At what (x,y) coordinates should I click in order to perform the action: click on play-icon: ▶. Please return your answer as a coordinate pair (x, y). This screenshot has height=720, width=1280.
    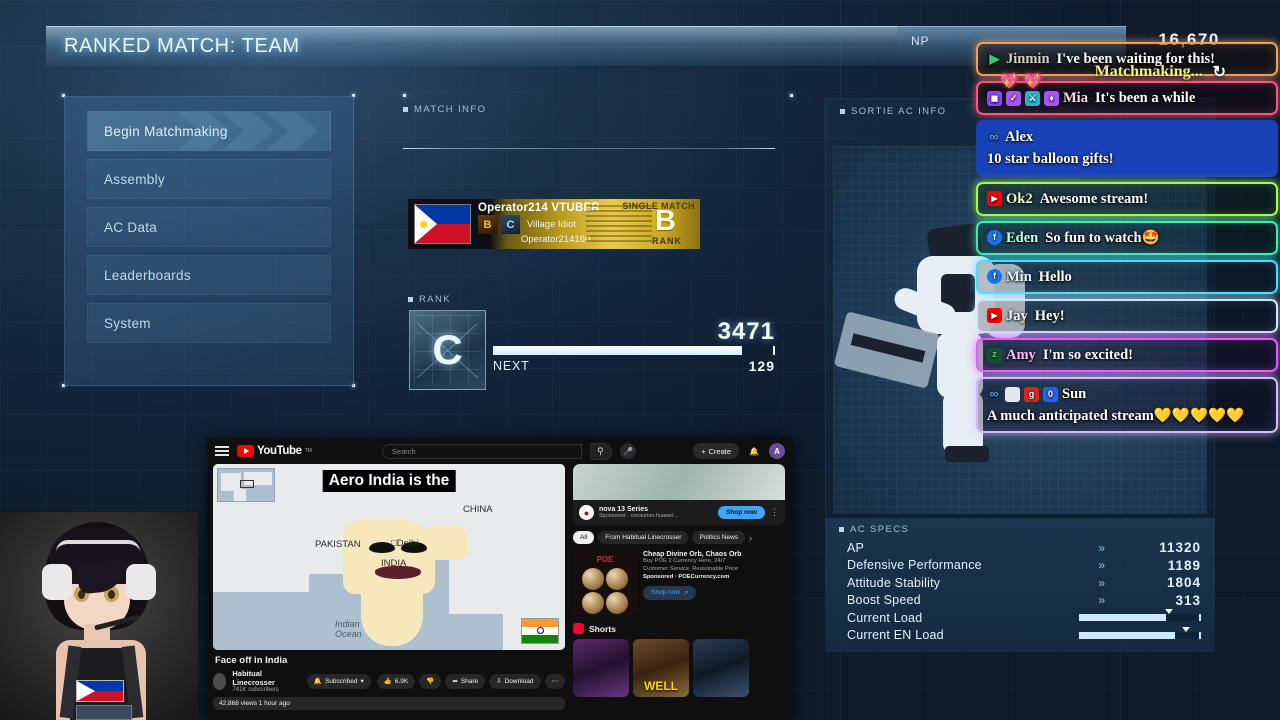
    Looking at the image, I should click on (994, 58).